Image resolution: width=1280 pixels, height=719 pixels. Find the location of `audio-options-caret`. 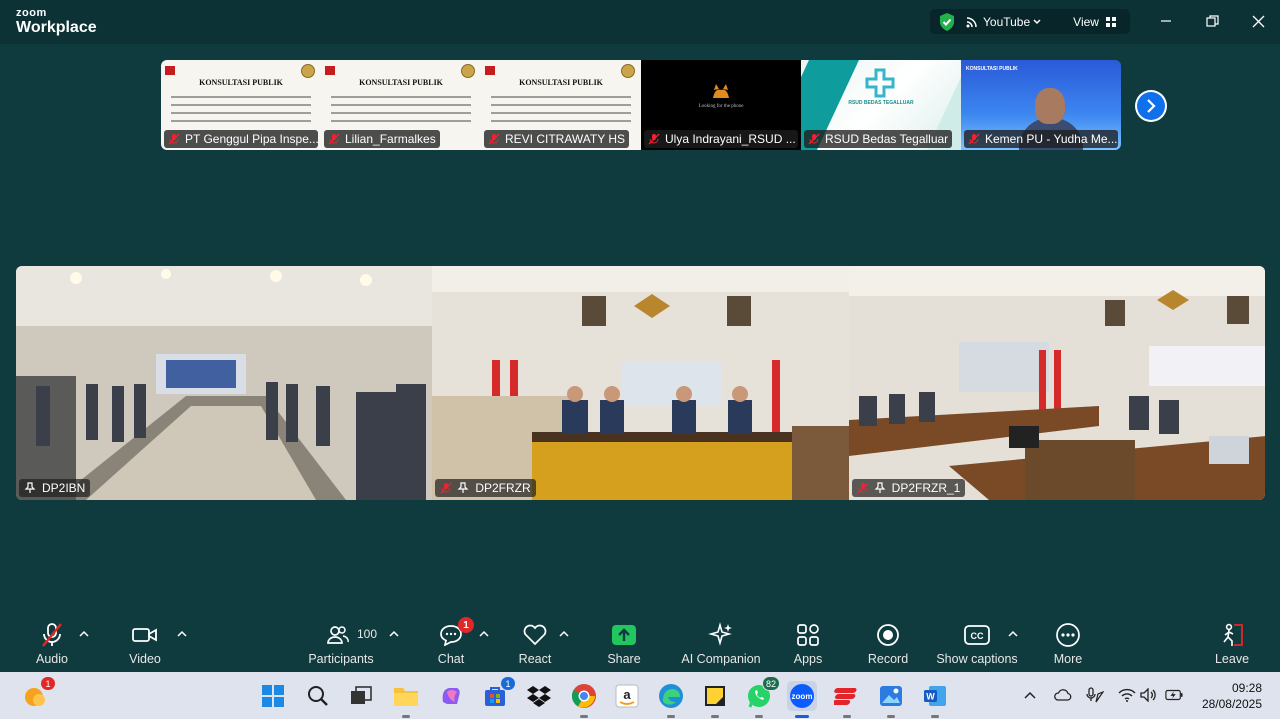

audio-options-caret is located at coordinates (84, 634).